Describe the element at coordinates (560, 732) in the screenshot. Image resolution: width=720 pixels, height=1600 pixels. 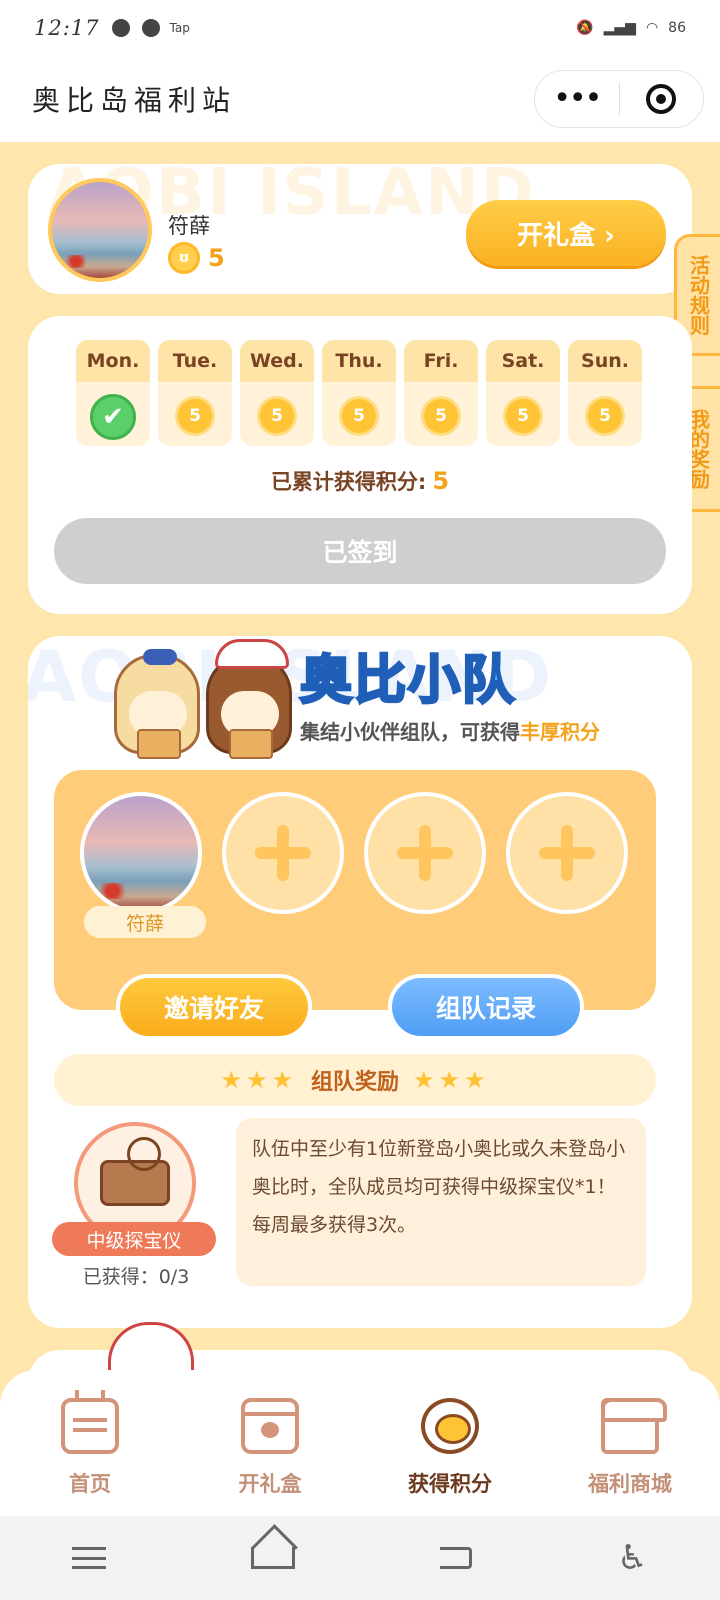
I see `team-subtitle-highlight: 丰厚积分` at that location.